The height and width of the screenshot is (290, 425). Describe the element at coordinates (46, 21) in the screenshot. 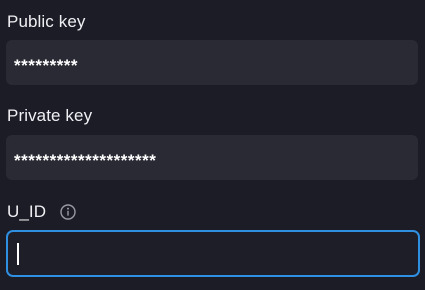

I see `public-key-label: Public key` at that location.